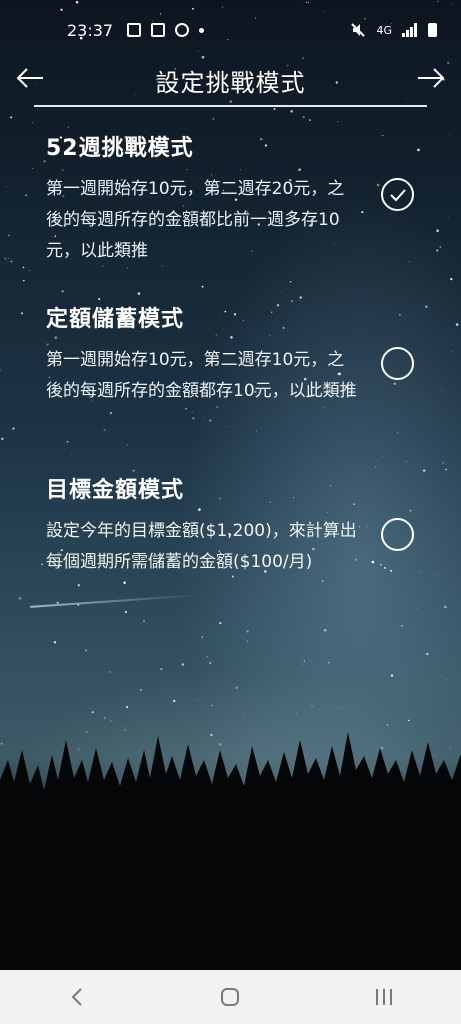 The image size is (461, 1024). I want to click on page-title: 設定挑戰模式, so click(230, 82).